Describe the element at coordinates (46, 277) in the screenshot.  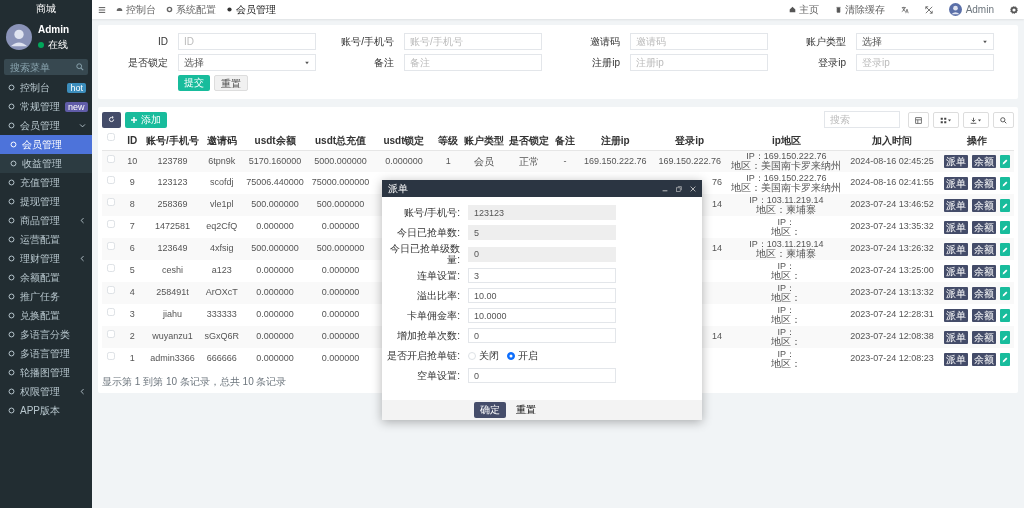
I see `sidebar-item: 余额配置` at that location.